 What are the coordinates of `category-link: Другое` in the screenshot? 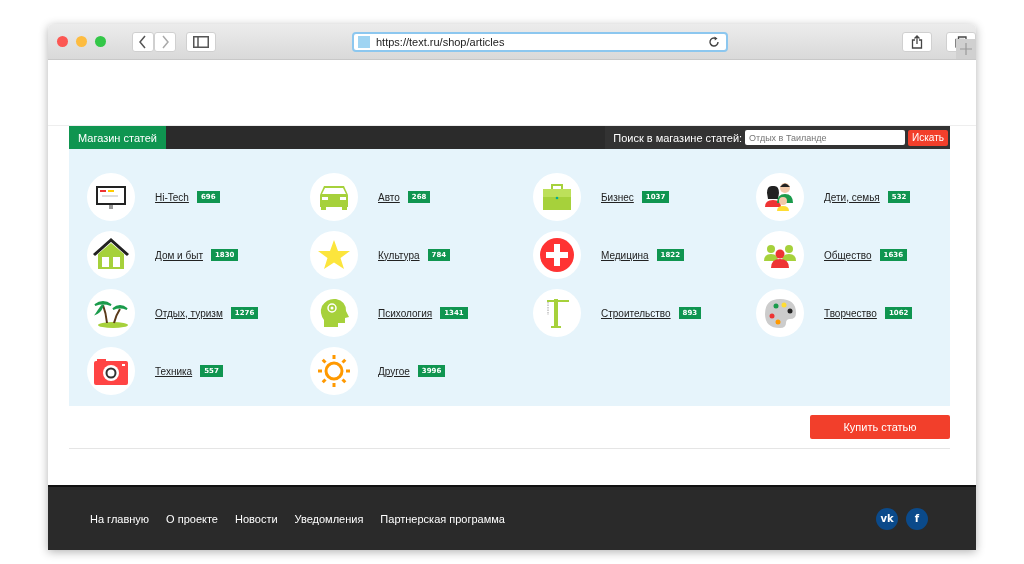 It's located at (394, 371).